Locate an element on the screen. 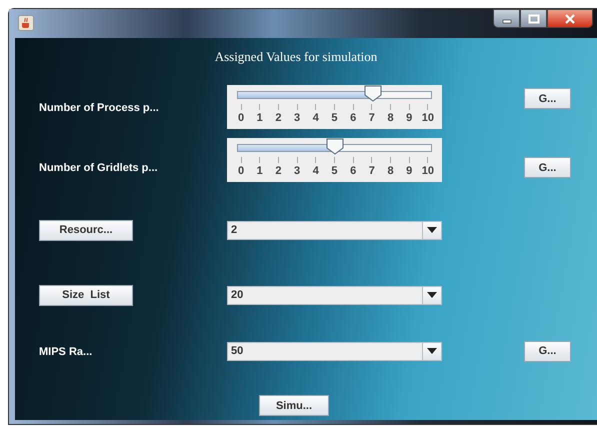 Image resolution: width=597 pixels, height=428 pixels. close-button is located at coordinates (570, 18).